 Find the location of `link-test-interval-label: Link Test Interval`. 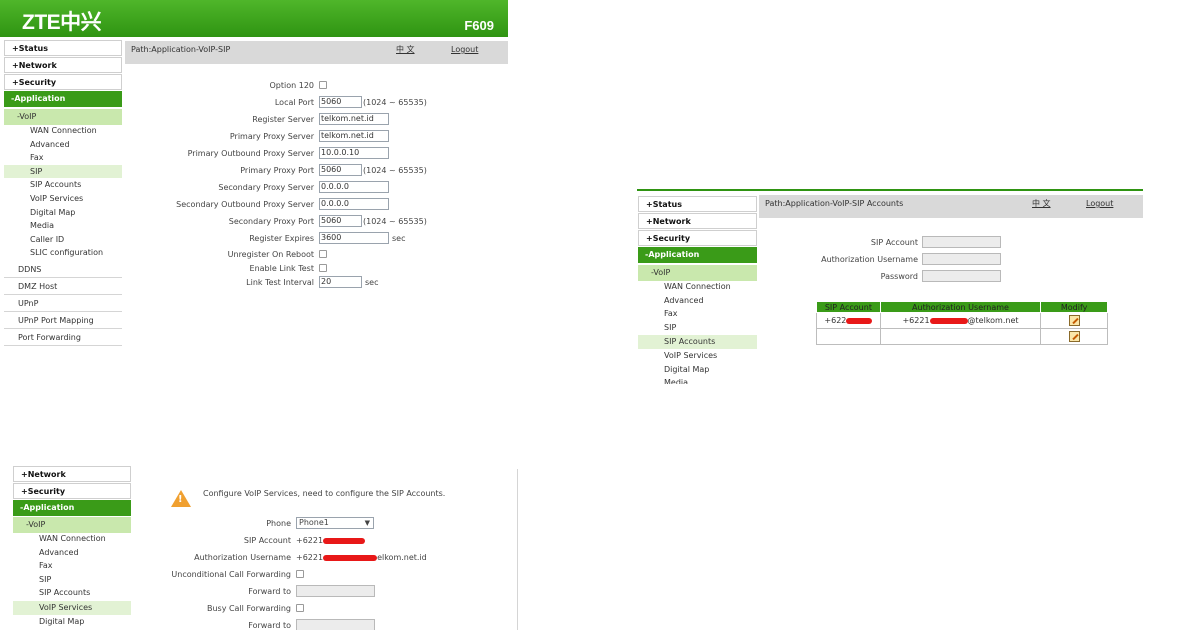

link-test-interval-label: Link Test Interval is located at coordinates (280, 282).